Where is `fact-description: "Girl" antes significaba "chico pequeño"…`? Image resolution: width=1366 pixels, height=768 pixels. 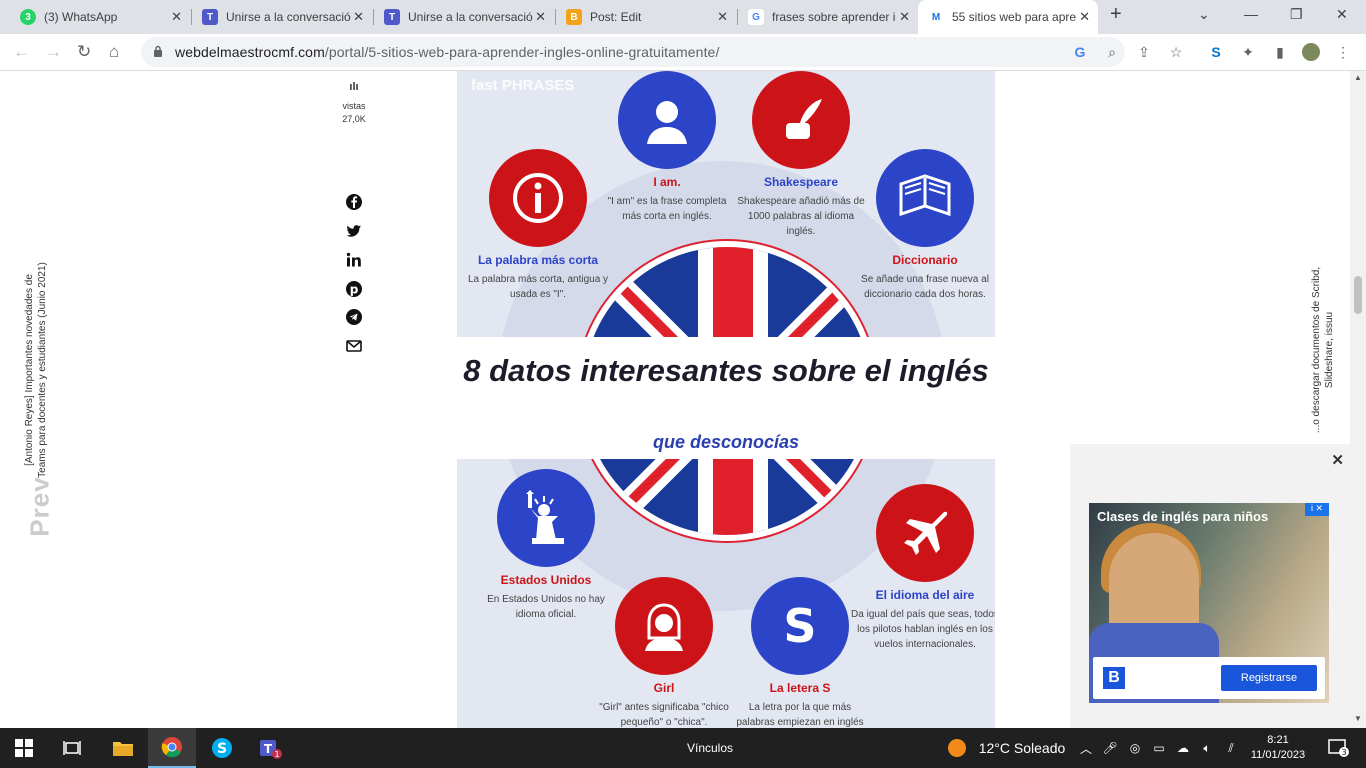 fact-description: "Girl" antes significaba "chico pequeño"… is located at coordinates (664, 715).